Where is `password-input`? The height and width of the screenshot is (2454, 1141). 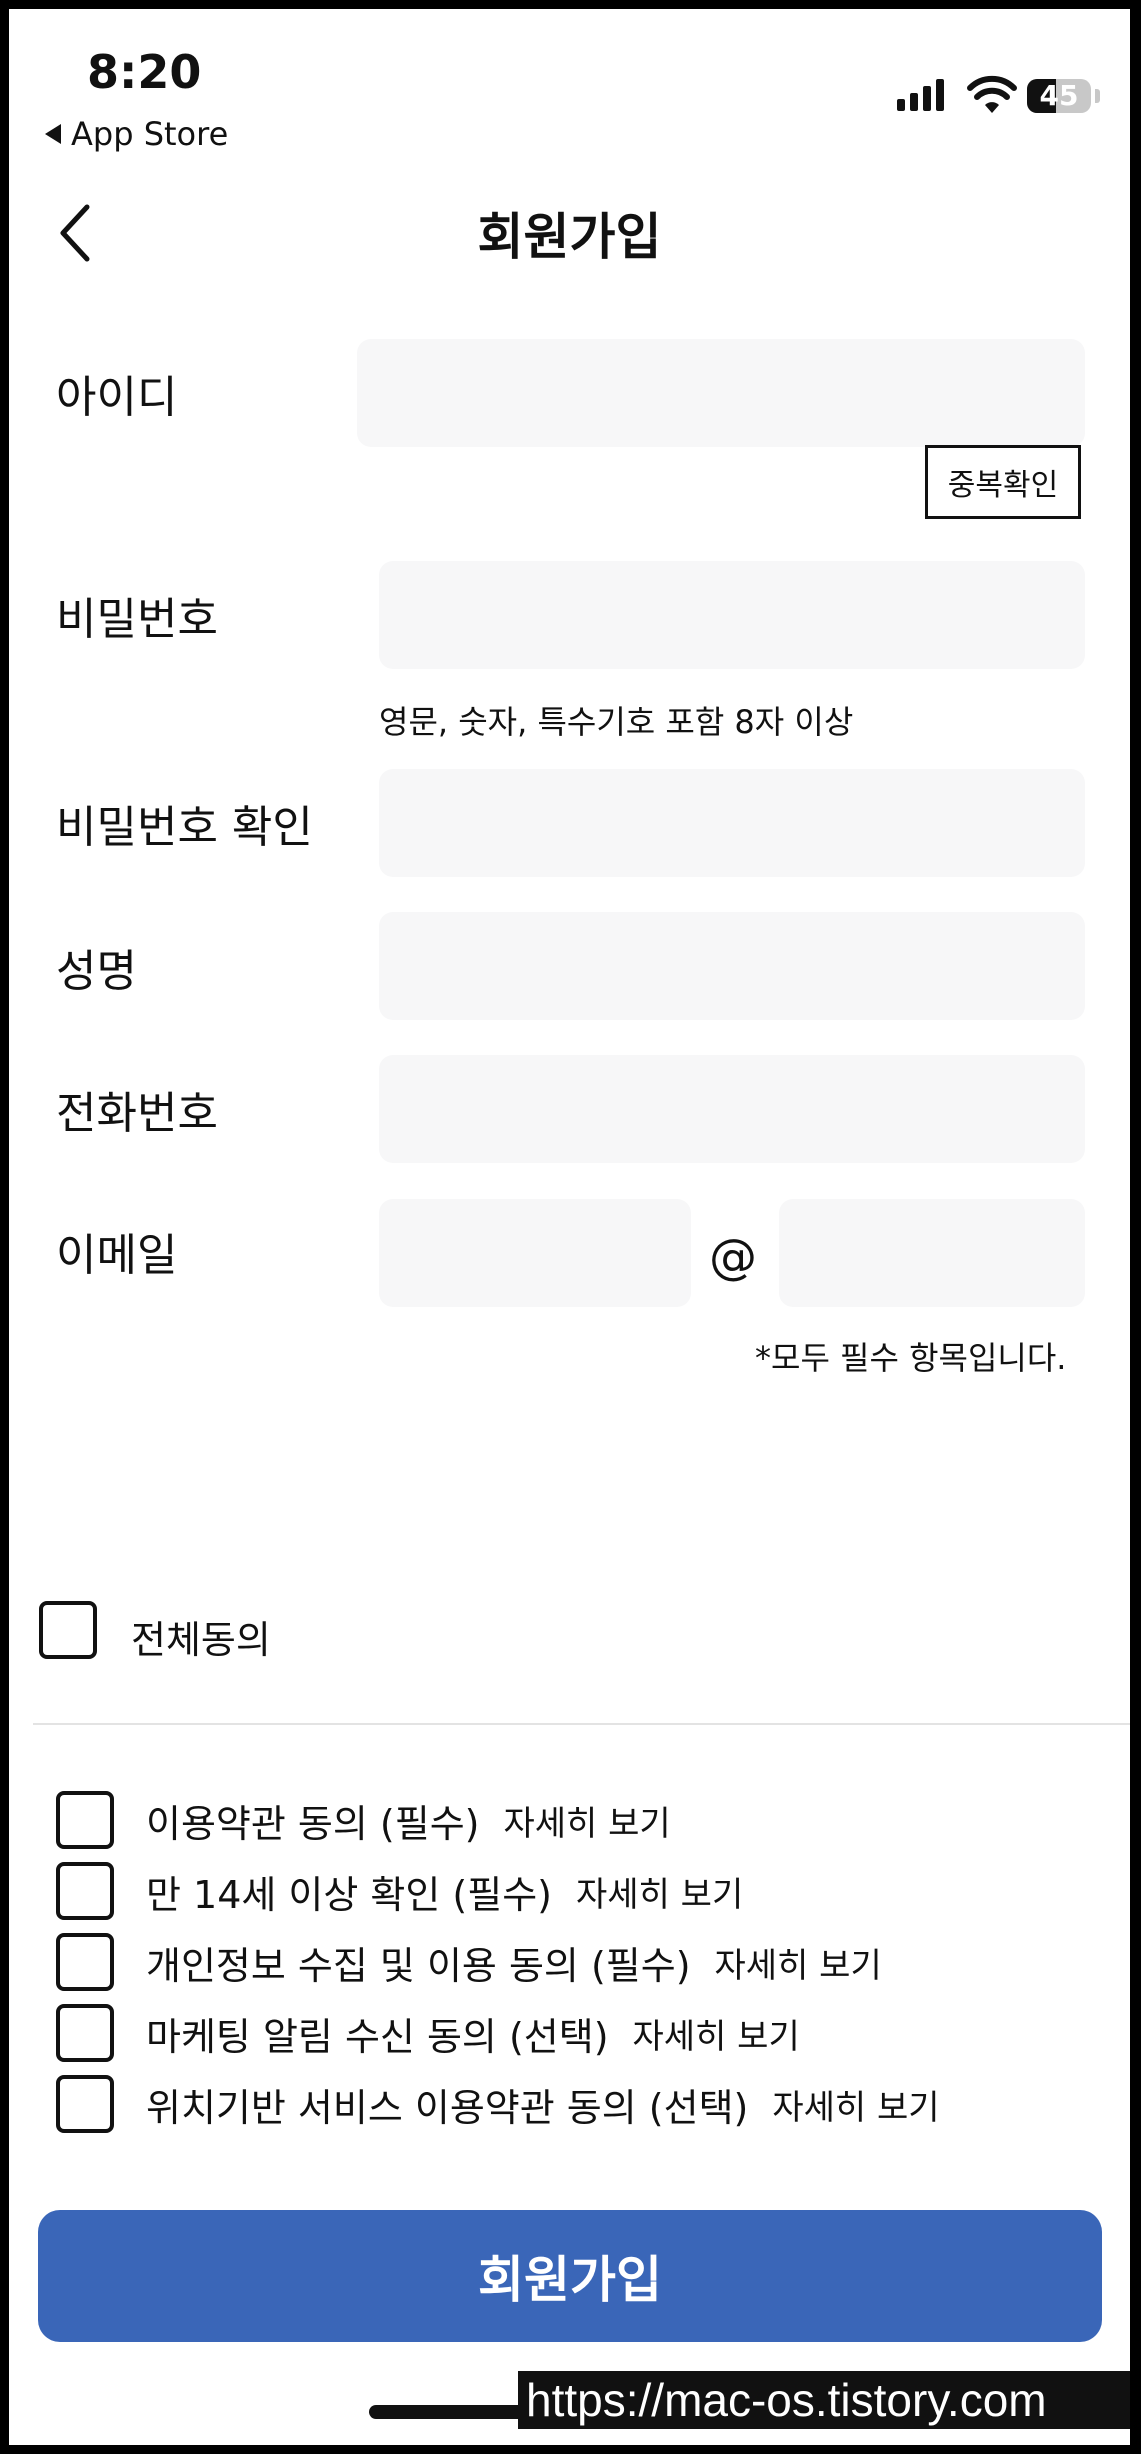
password-input is located at coordinates (732, 615).